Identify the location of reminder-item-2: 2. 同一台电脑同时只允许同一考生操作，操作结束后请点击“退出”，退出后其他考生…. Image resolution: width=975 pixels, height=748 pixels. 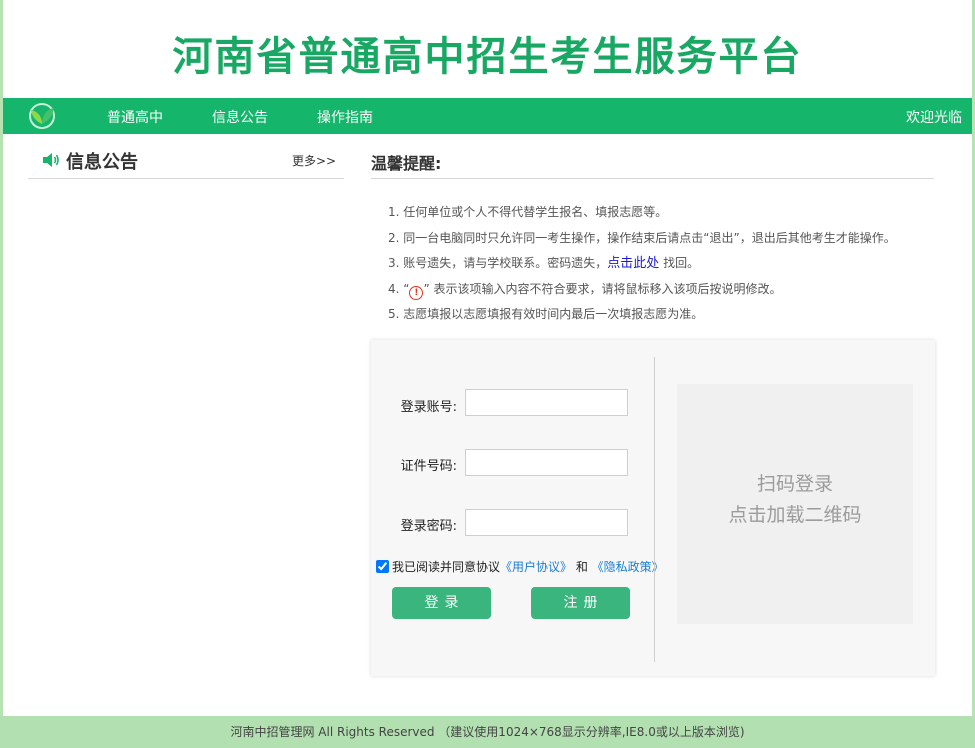
(642, 237).